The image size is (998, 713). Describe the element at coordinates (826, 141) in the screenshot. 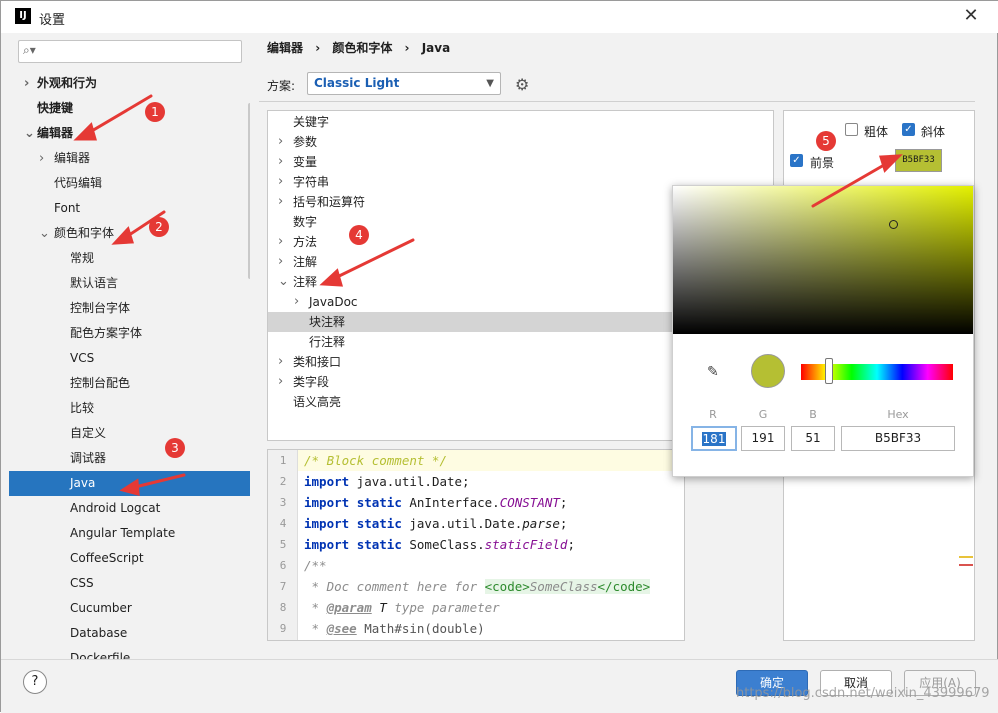

I see `annotation-badge: 5` at that location.